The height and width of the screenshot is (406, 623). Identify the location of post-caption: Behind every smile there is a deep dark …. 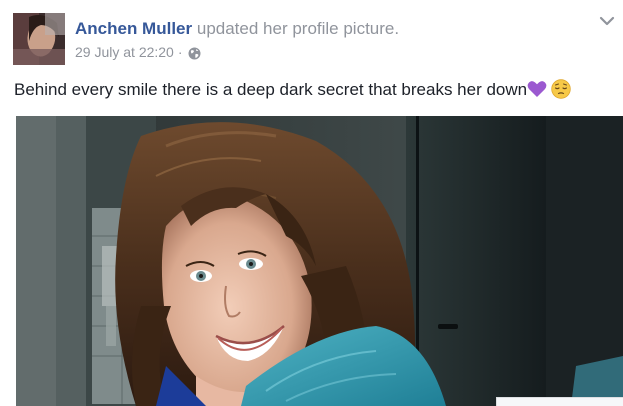
(292, 90).